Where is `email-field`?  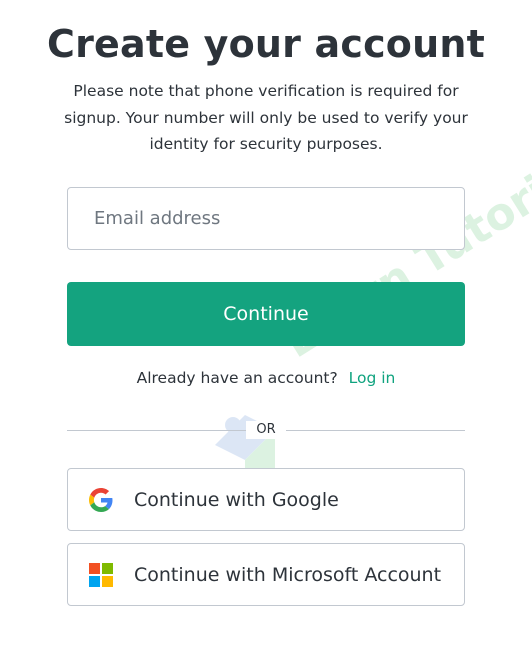
email-field is located at coordinates (266, 218).